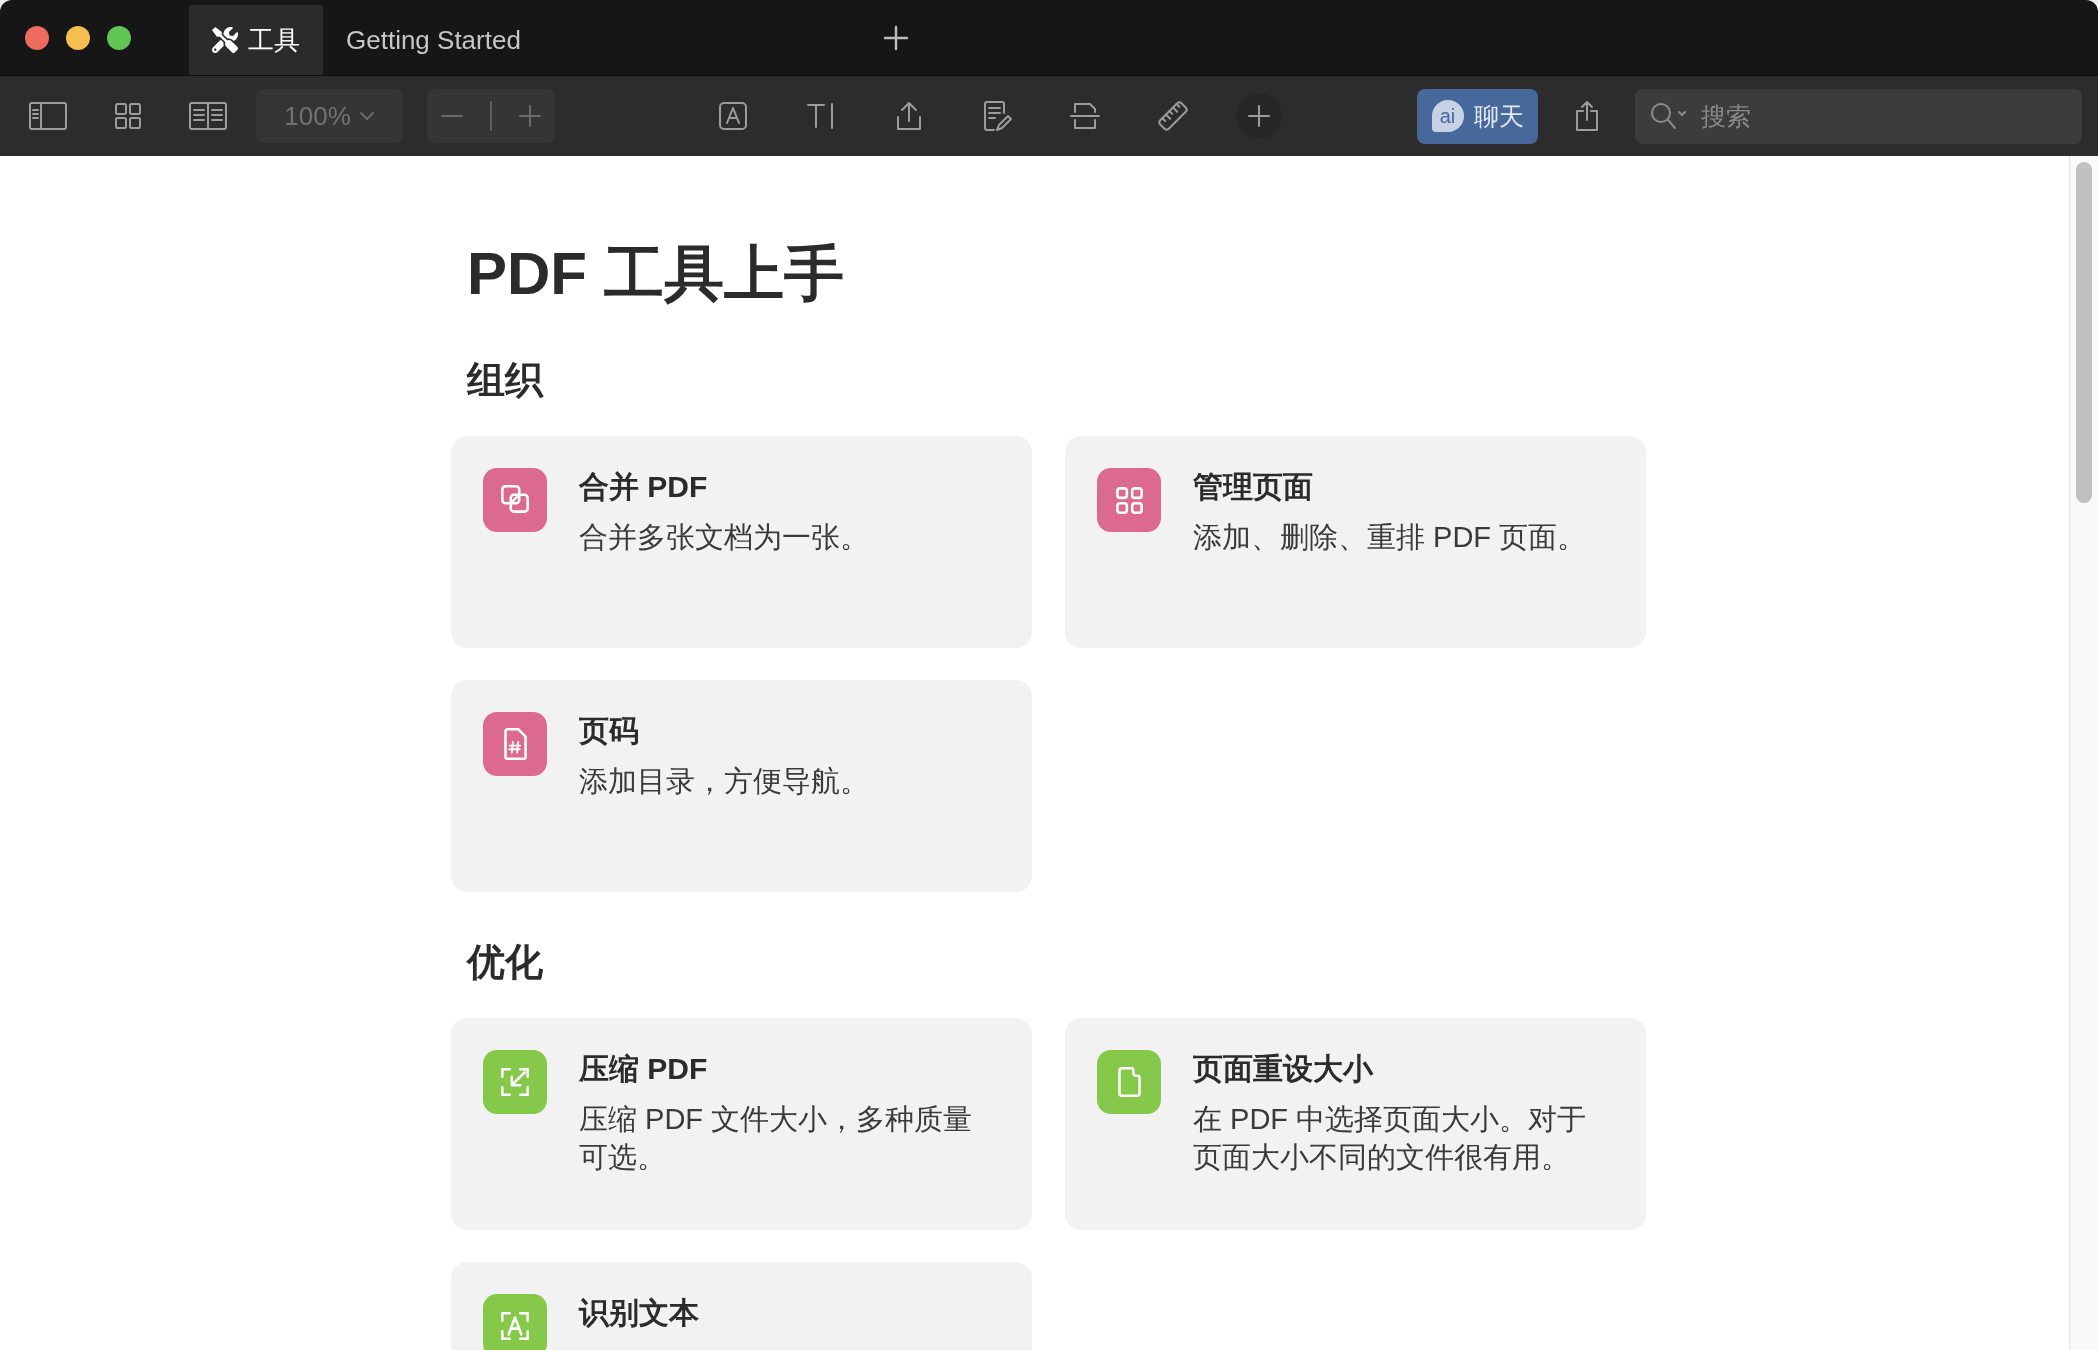 This screenshot has height=1350, width=2098. Describe the element at coordinates (733, 116) in the screenshot. I see `text-box-icon` at that location.